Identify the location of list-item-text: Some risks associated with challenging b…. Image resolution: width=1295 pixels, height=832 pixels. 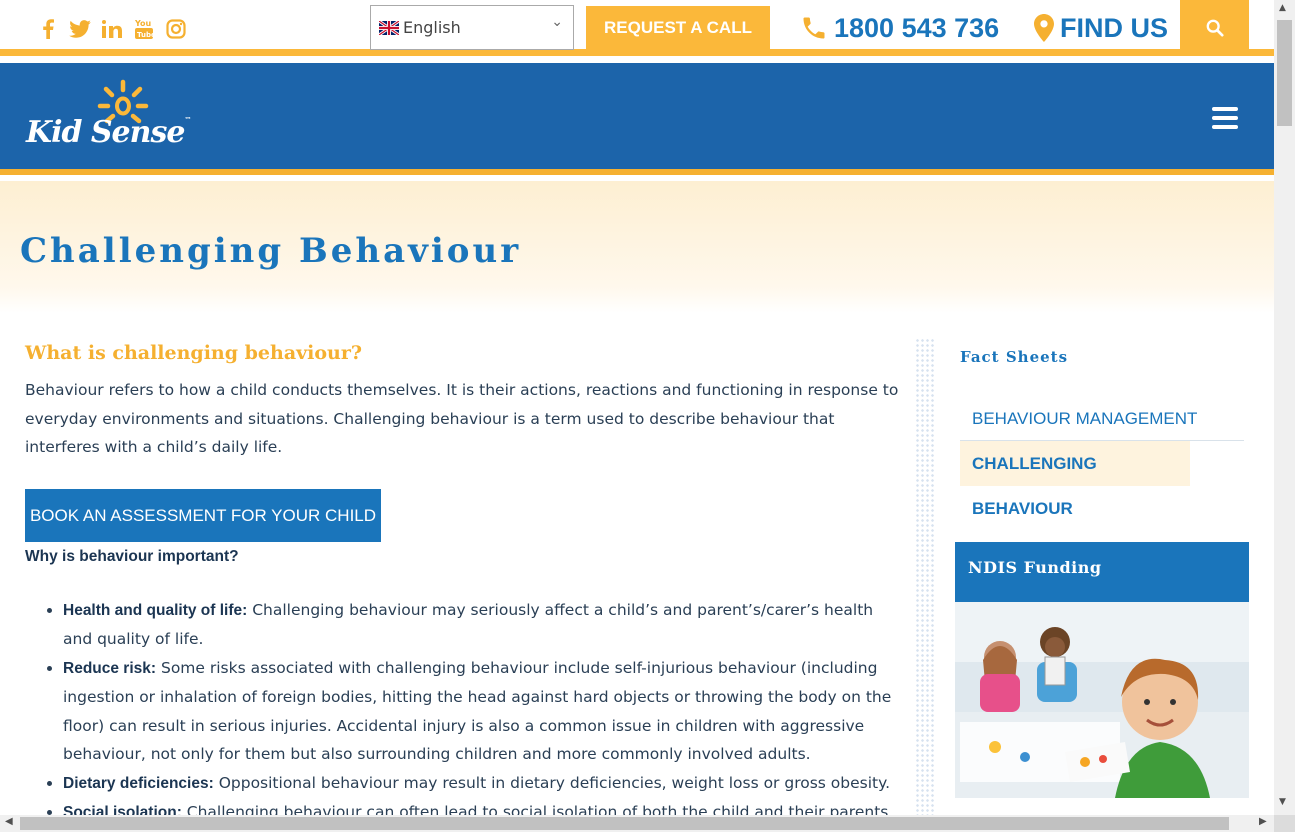
(477, 711).